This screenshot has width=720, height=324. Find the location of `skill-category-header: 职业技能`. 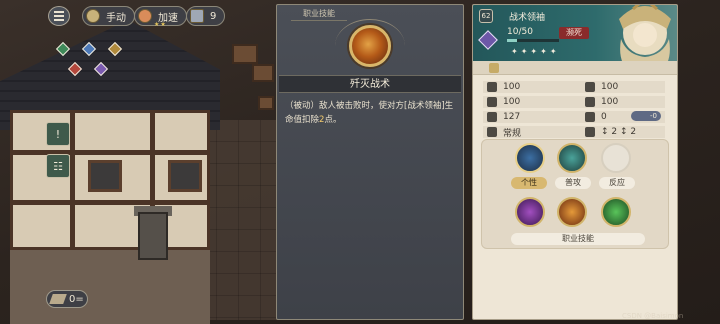

skill-category-header: 职业技能 is located at coordinates (319, 14).